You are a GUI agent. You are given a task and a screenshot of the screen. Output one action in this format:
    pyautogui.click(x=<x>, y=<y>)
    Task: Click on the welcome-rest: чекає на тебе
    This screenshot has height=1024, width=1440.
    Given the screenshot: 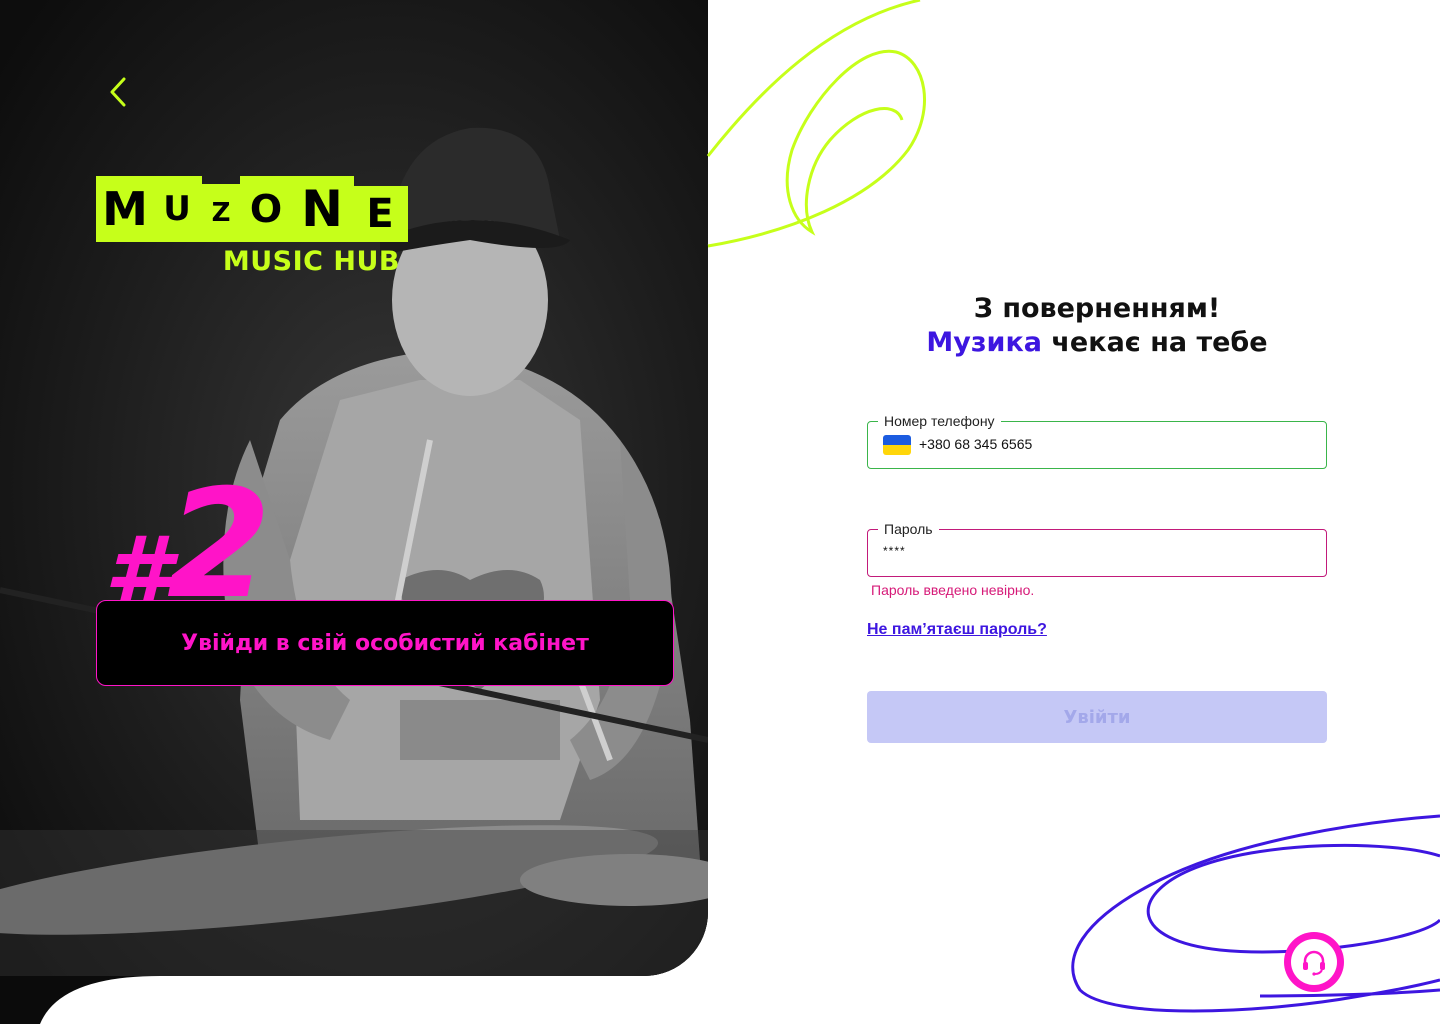 What is the action you would take?
    pyautogui.click(x=1155, y=342)
    